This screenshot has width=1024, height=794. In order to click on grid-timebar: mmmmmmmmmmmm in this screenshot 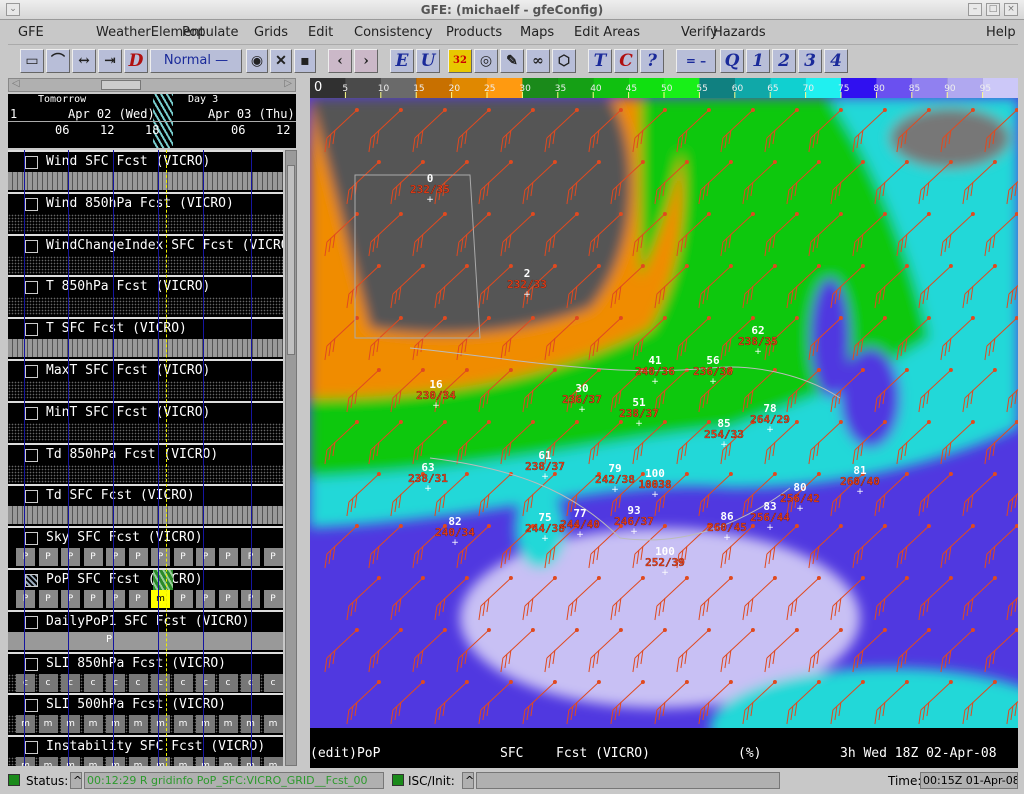, I will do `click(145, 724)`.